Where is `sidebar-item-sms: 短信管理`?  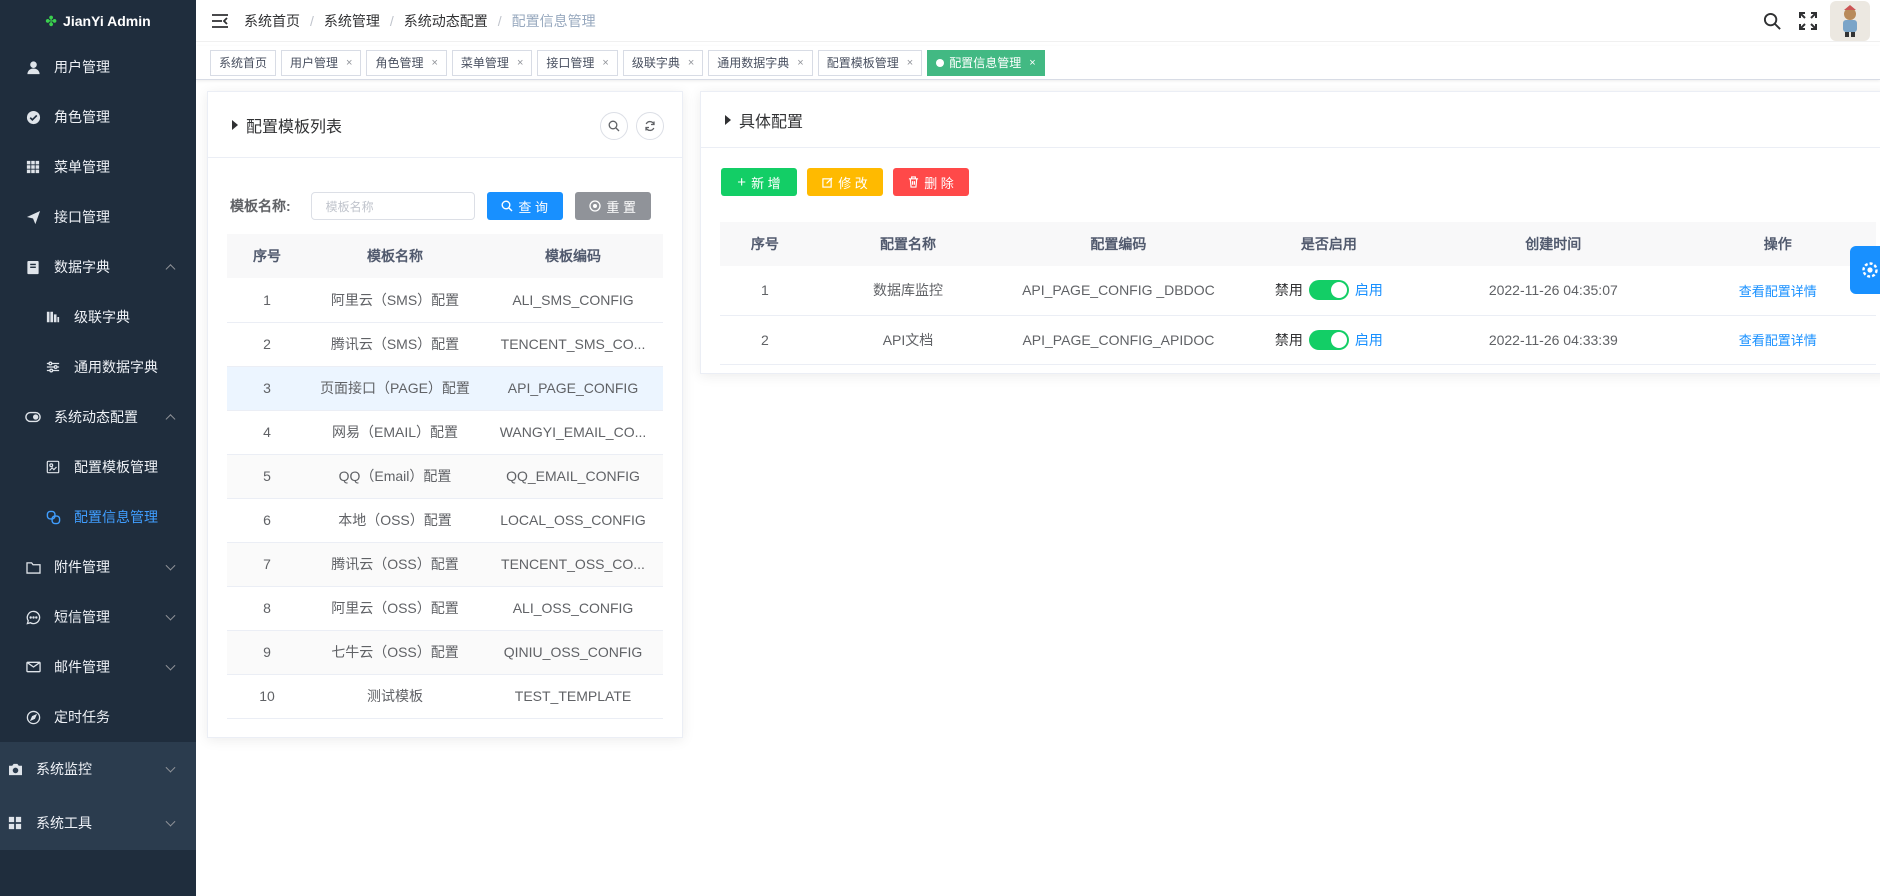 sidebar-item-sms: 短信管理 is located at coordinates (98, 617).